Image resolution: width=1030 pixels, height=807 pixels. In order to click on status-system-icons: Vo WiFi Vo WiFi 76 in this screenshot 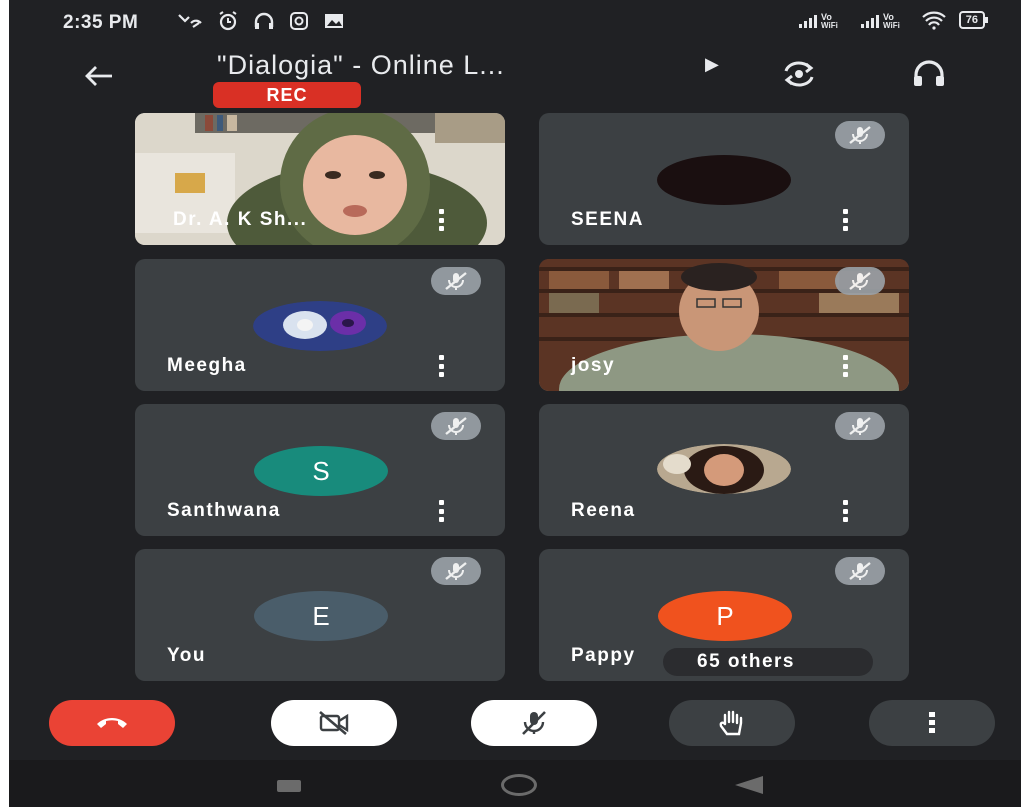, I will do `click(893, 20)`.